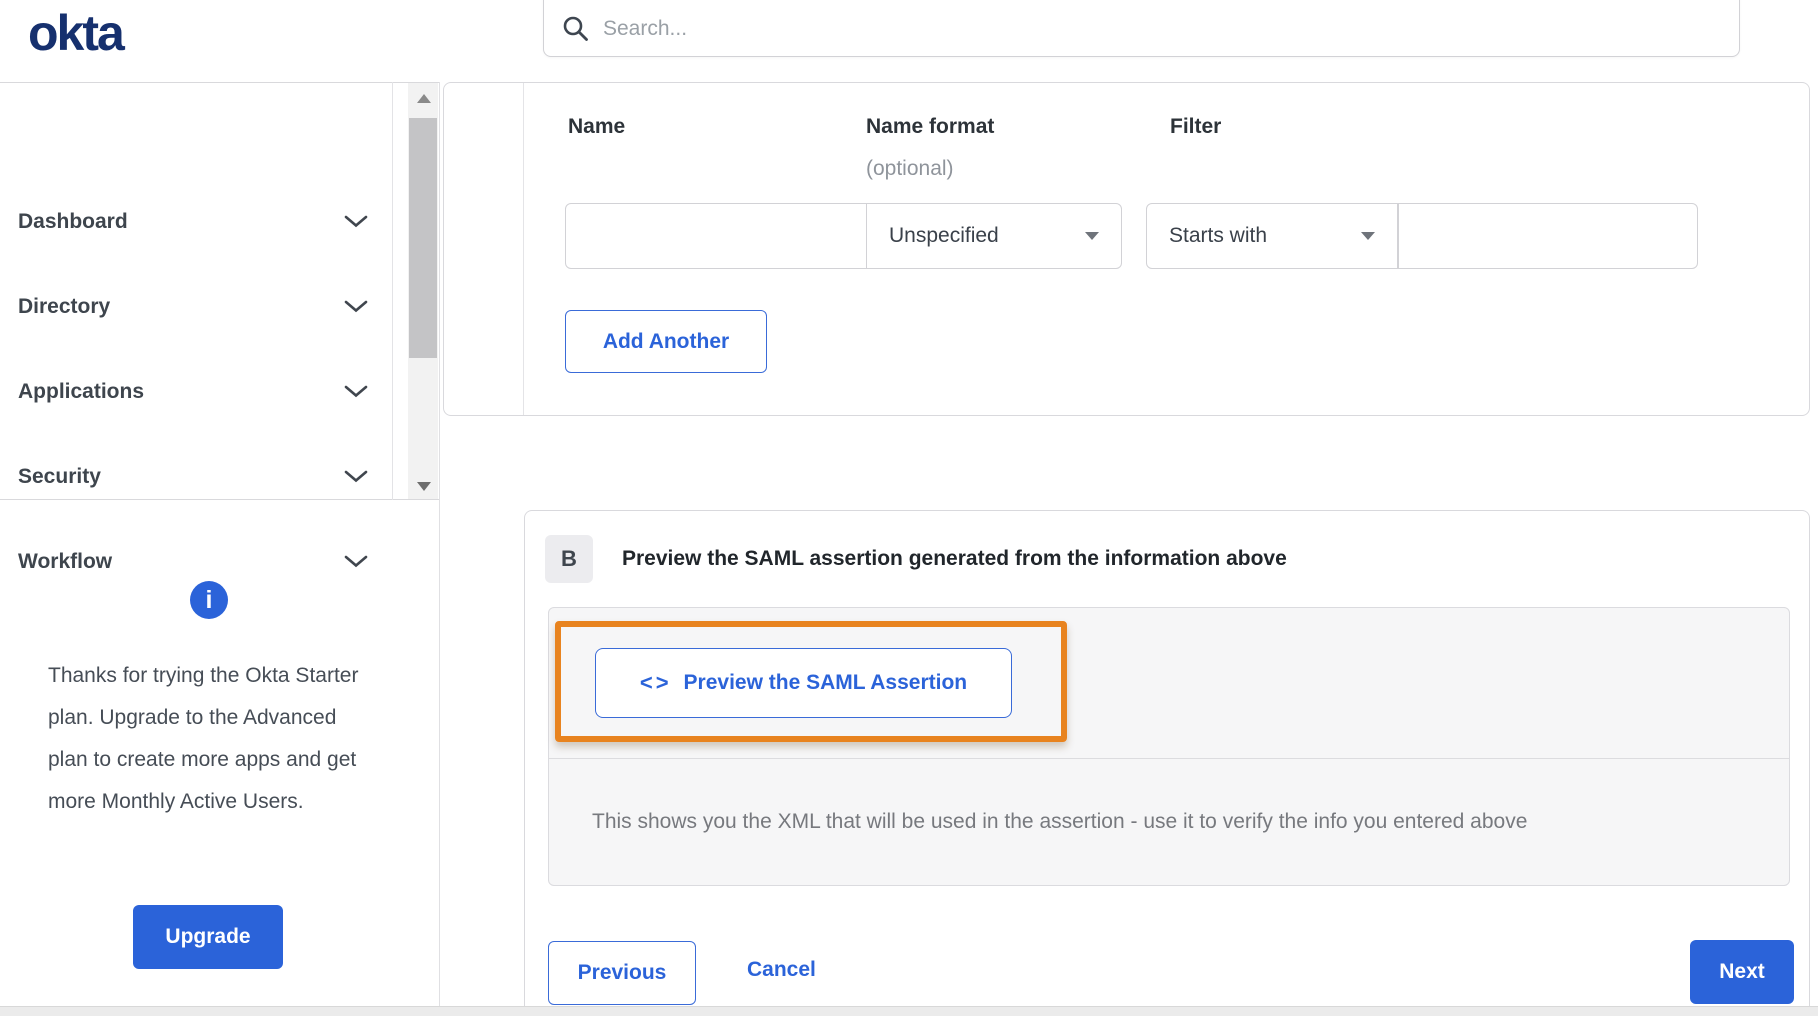 This screenshot has width=1818, height=1016. Describe the element at coordinates (1196, 126) in the screenshot. I see `filter-column-label: Filter` at that location.